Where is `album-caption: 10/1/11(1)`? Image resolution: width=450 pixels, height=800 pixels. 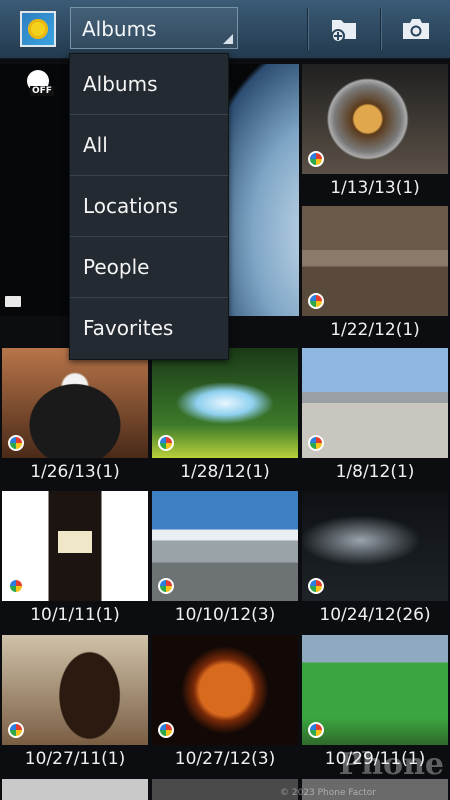
album-caption: 10/1/11(1) is located at coordinates (75, 615).